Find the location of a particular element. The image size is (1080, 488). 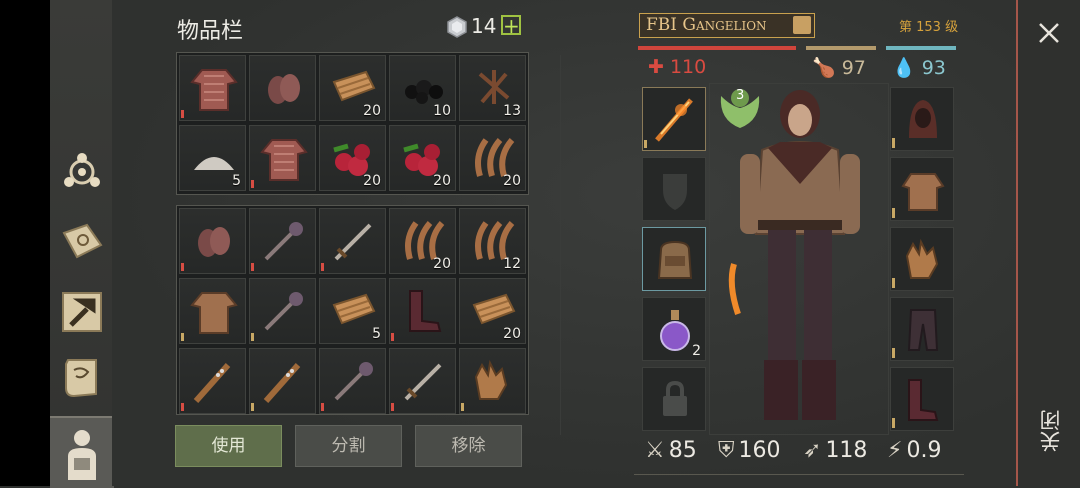

split-button: 分割 is located at coordinates (348, 446).